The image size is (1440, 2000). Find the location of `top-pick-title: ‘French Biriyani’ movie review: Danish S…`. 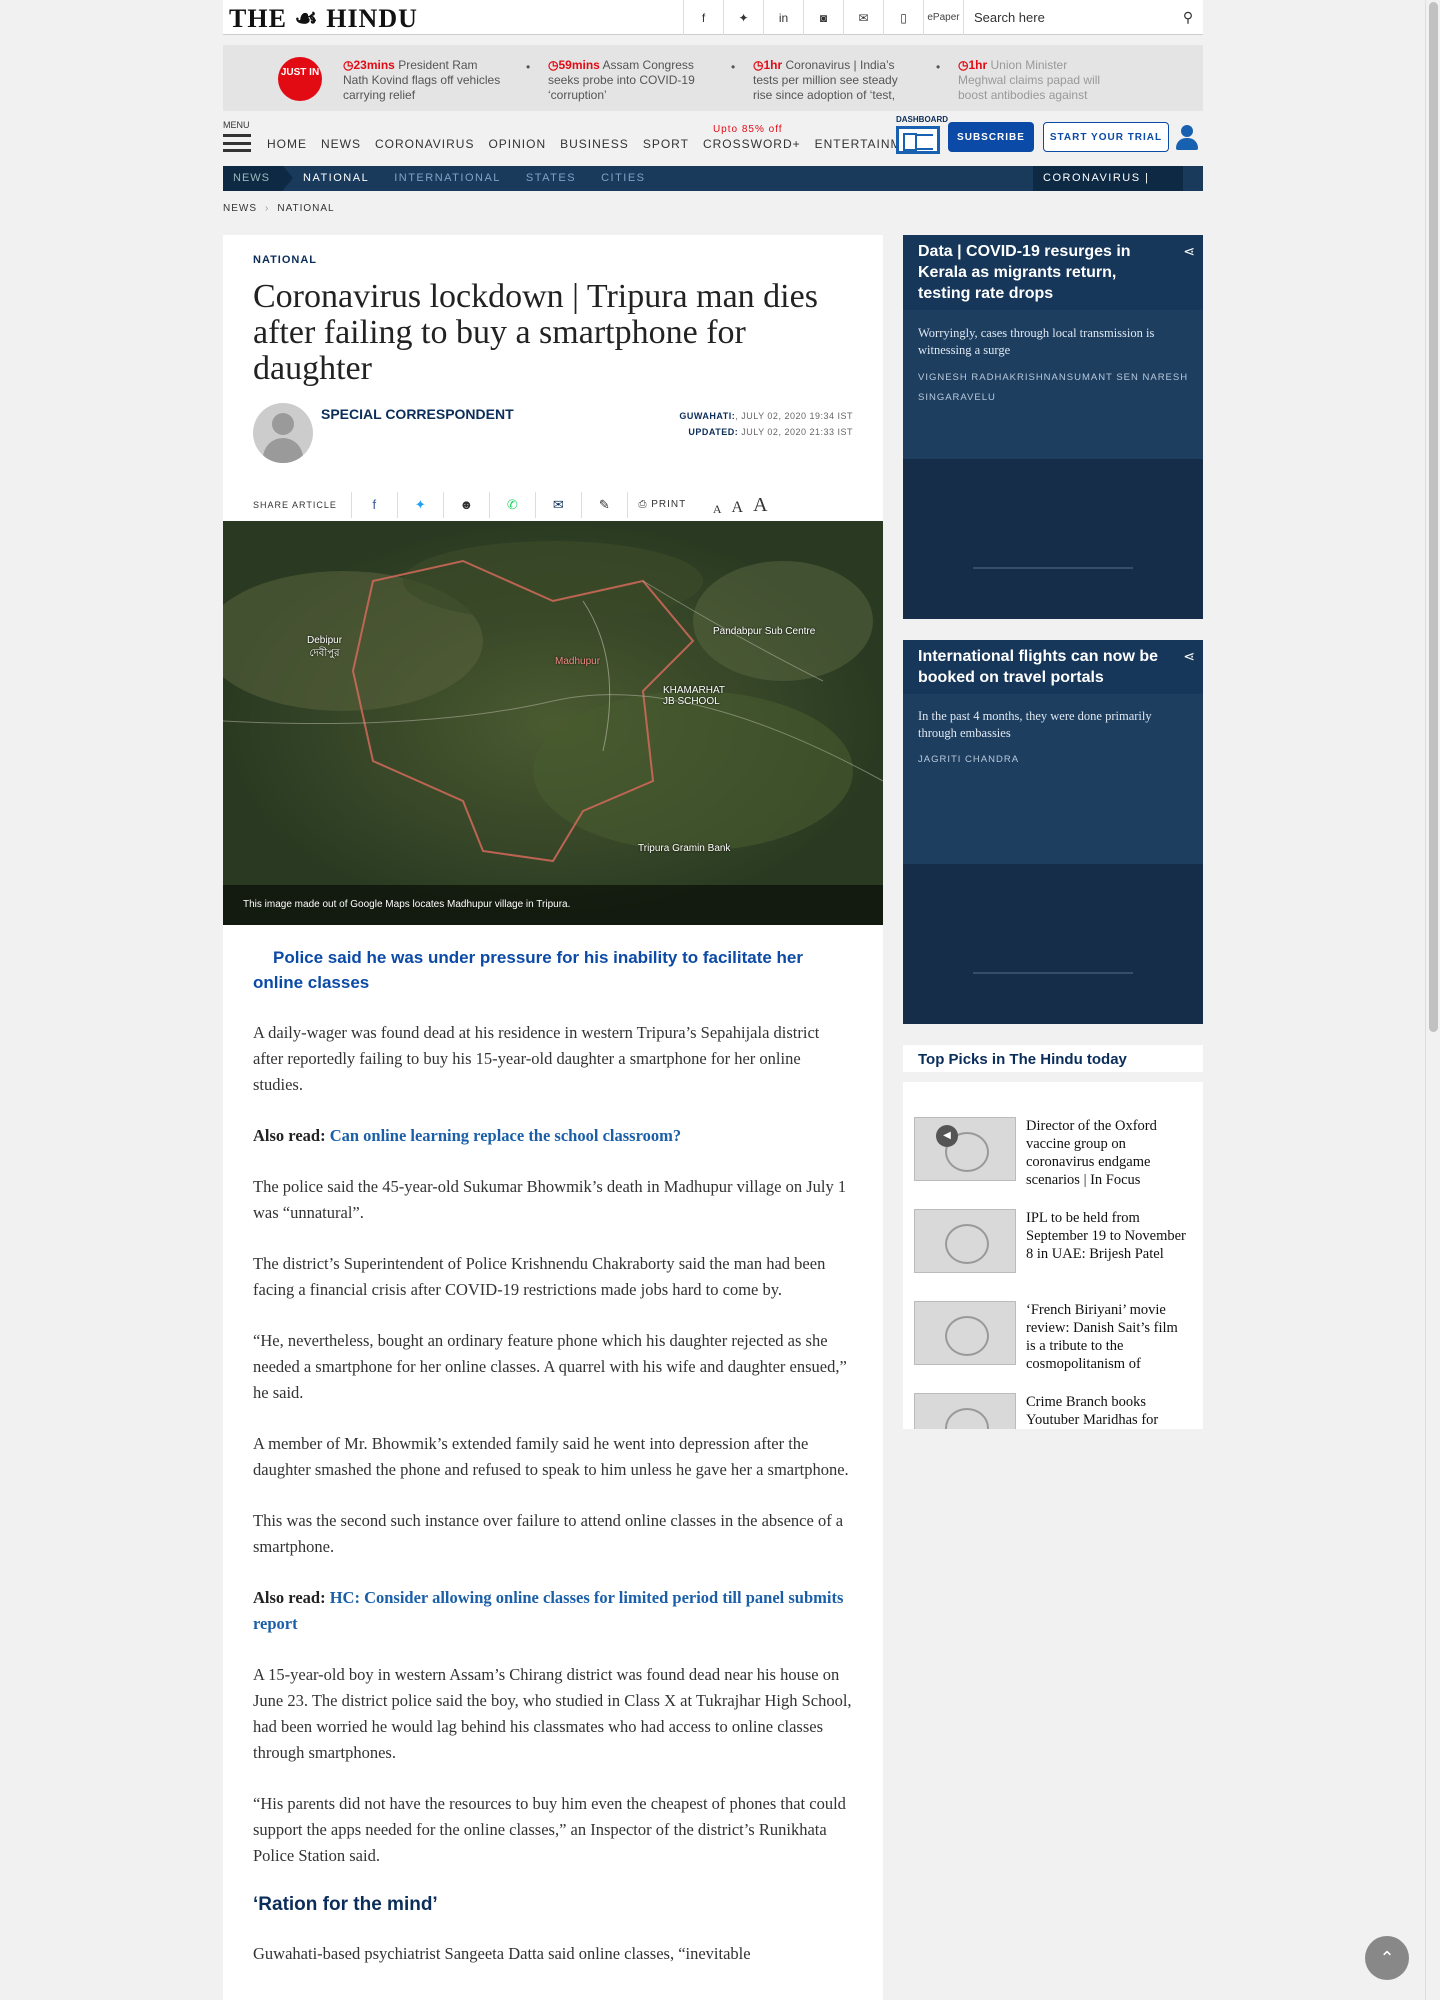

top-pick-title: ‘French Biriyani’ movie review: Danish S… is located at coordinates (1108, 1337).